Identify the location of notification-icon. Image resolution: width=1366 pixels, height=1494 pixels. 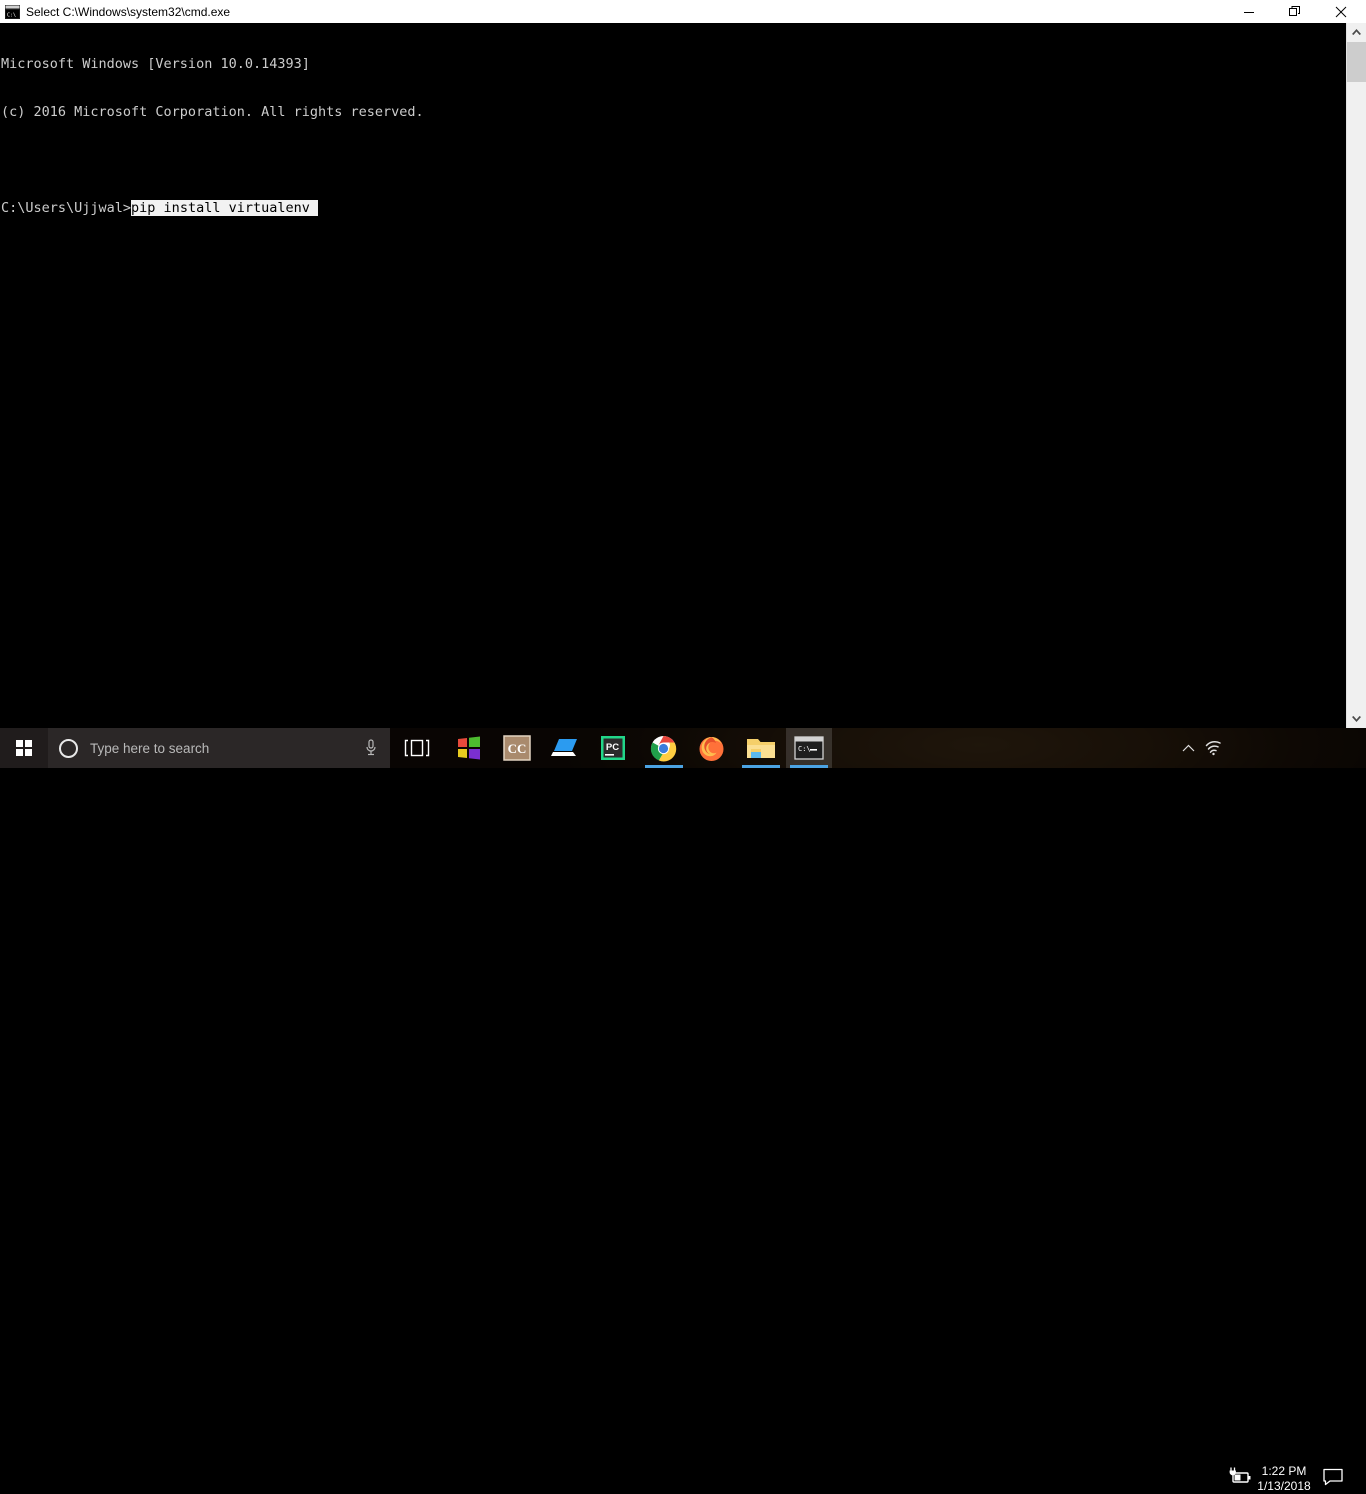
(1333, 1477).